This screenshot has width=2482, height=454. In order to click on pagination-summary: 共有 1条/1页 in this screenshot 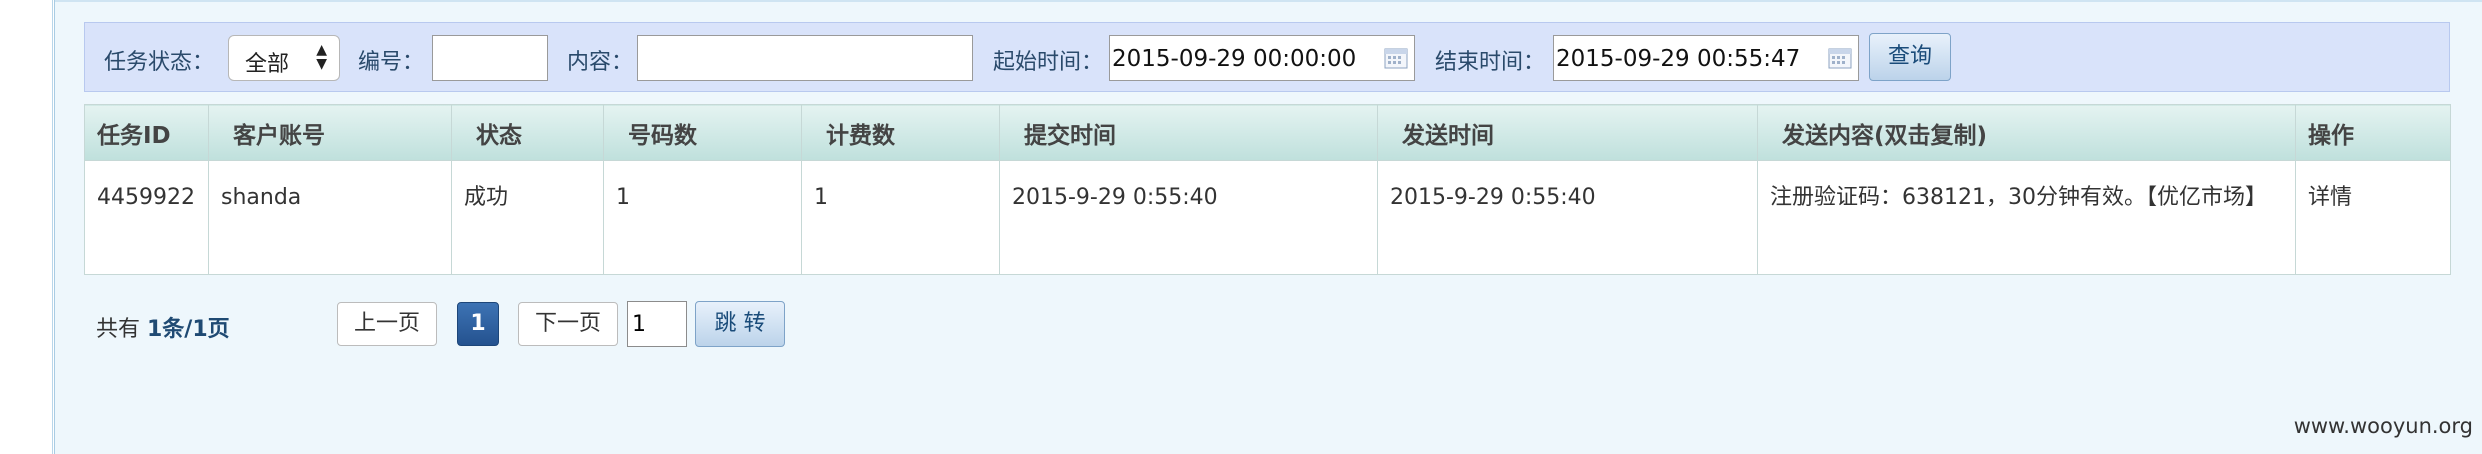, I will do `click(163, 329)`.